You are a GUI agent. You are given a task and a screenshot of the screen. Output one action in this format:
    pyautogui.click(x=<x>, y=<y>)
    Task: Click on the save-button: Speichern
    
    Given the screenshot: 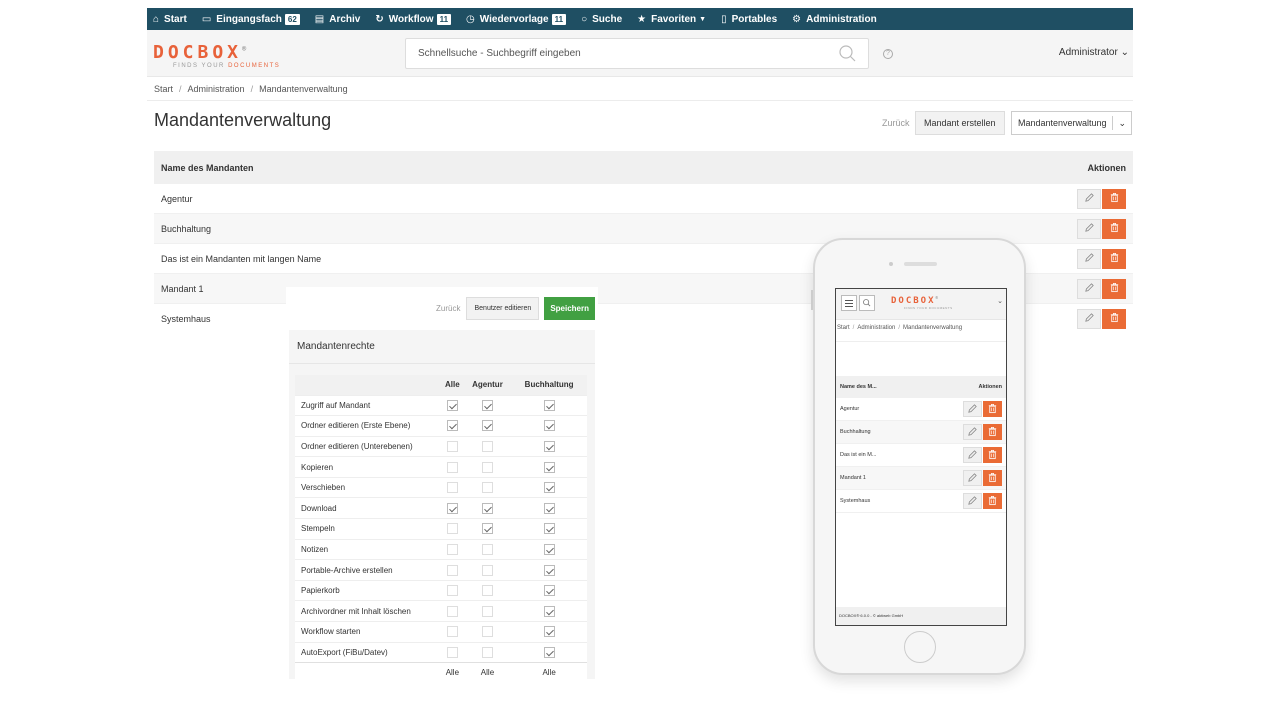 What is the action you would take?
    pyautogui.click(x=569, y=308)
    